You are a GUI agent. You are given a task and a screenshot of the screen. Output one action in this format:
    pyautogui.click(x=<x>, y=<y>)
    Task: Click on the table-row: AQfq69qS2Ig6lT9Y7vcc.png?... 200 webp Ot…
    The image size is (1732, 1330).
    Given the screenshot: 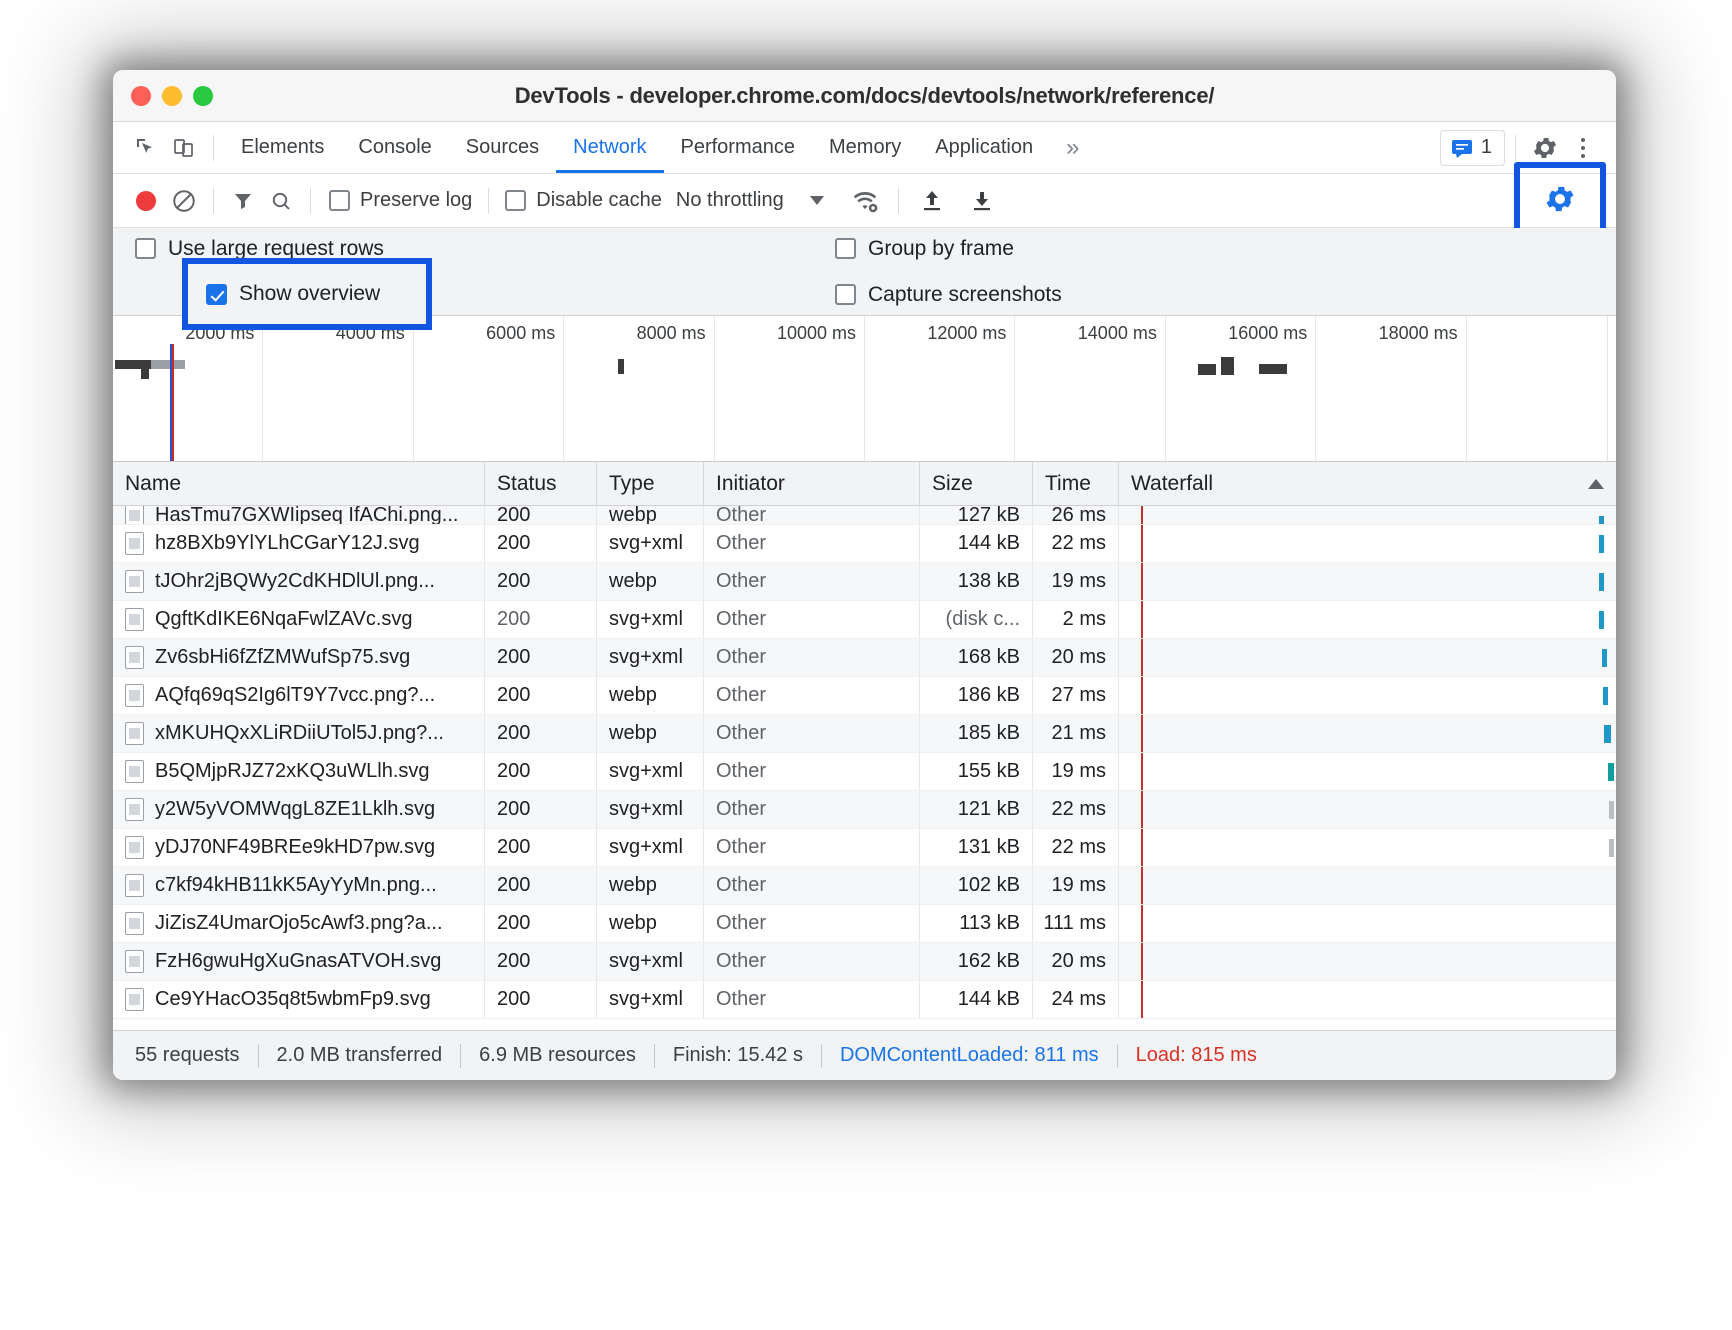 What is the action you would take?
    pyautogui.click(x=864, y=696)
    